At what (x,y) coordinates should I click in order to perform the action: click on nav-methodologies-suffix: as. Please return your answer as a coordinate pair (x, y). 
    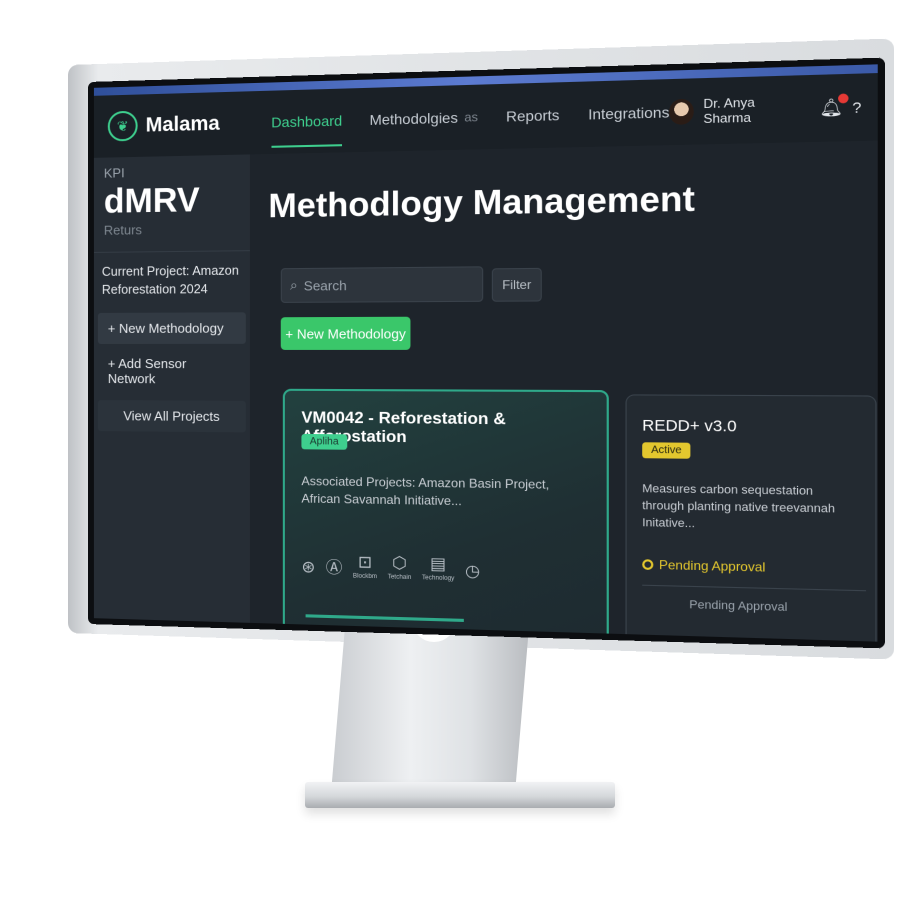
    Looking at the image, I should click on (471, 117).